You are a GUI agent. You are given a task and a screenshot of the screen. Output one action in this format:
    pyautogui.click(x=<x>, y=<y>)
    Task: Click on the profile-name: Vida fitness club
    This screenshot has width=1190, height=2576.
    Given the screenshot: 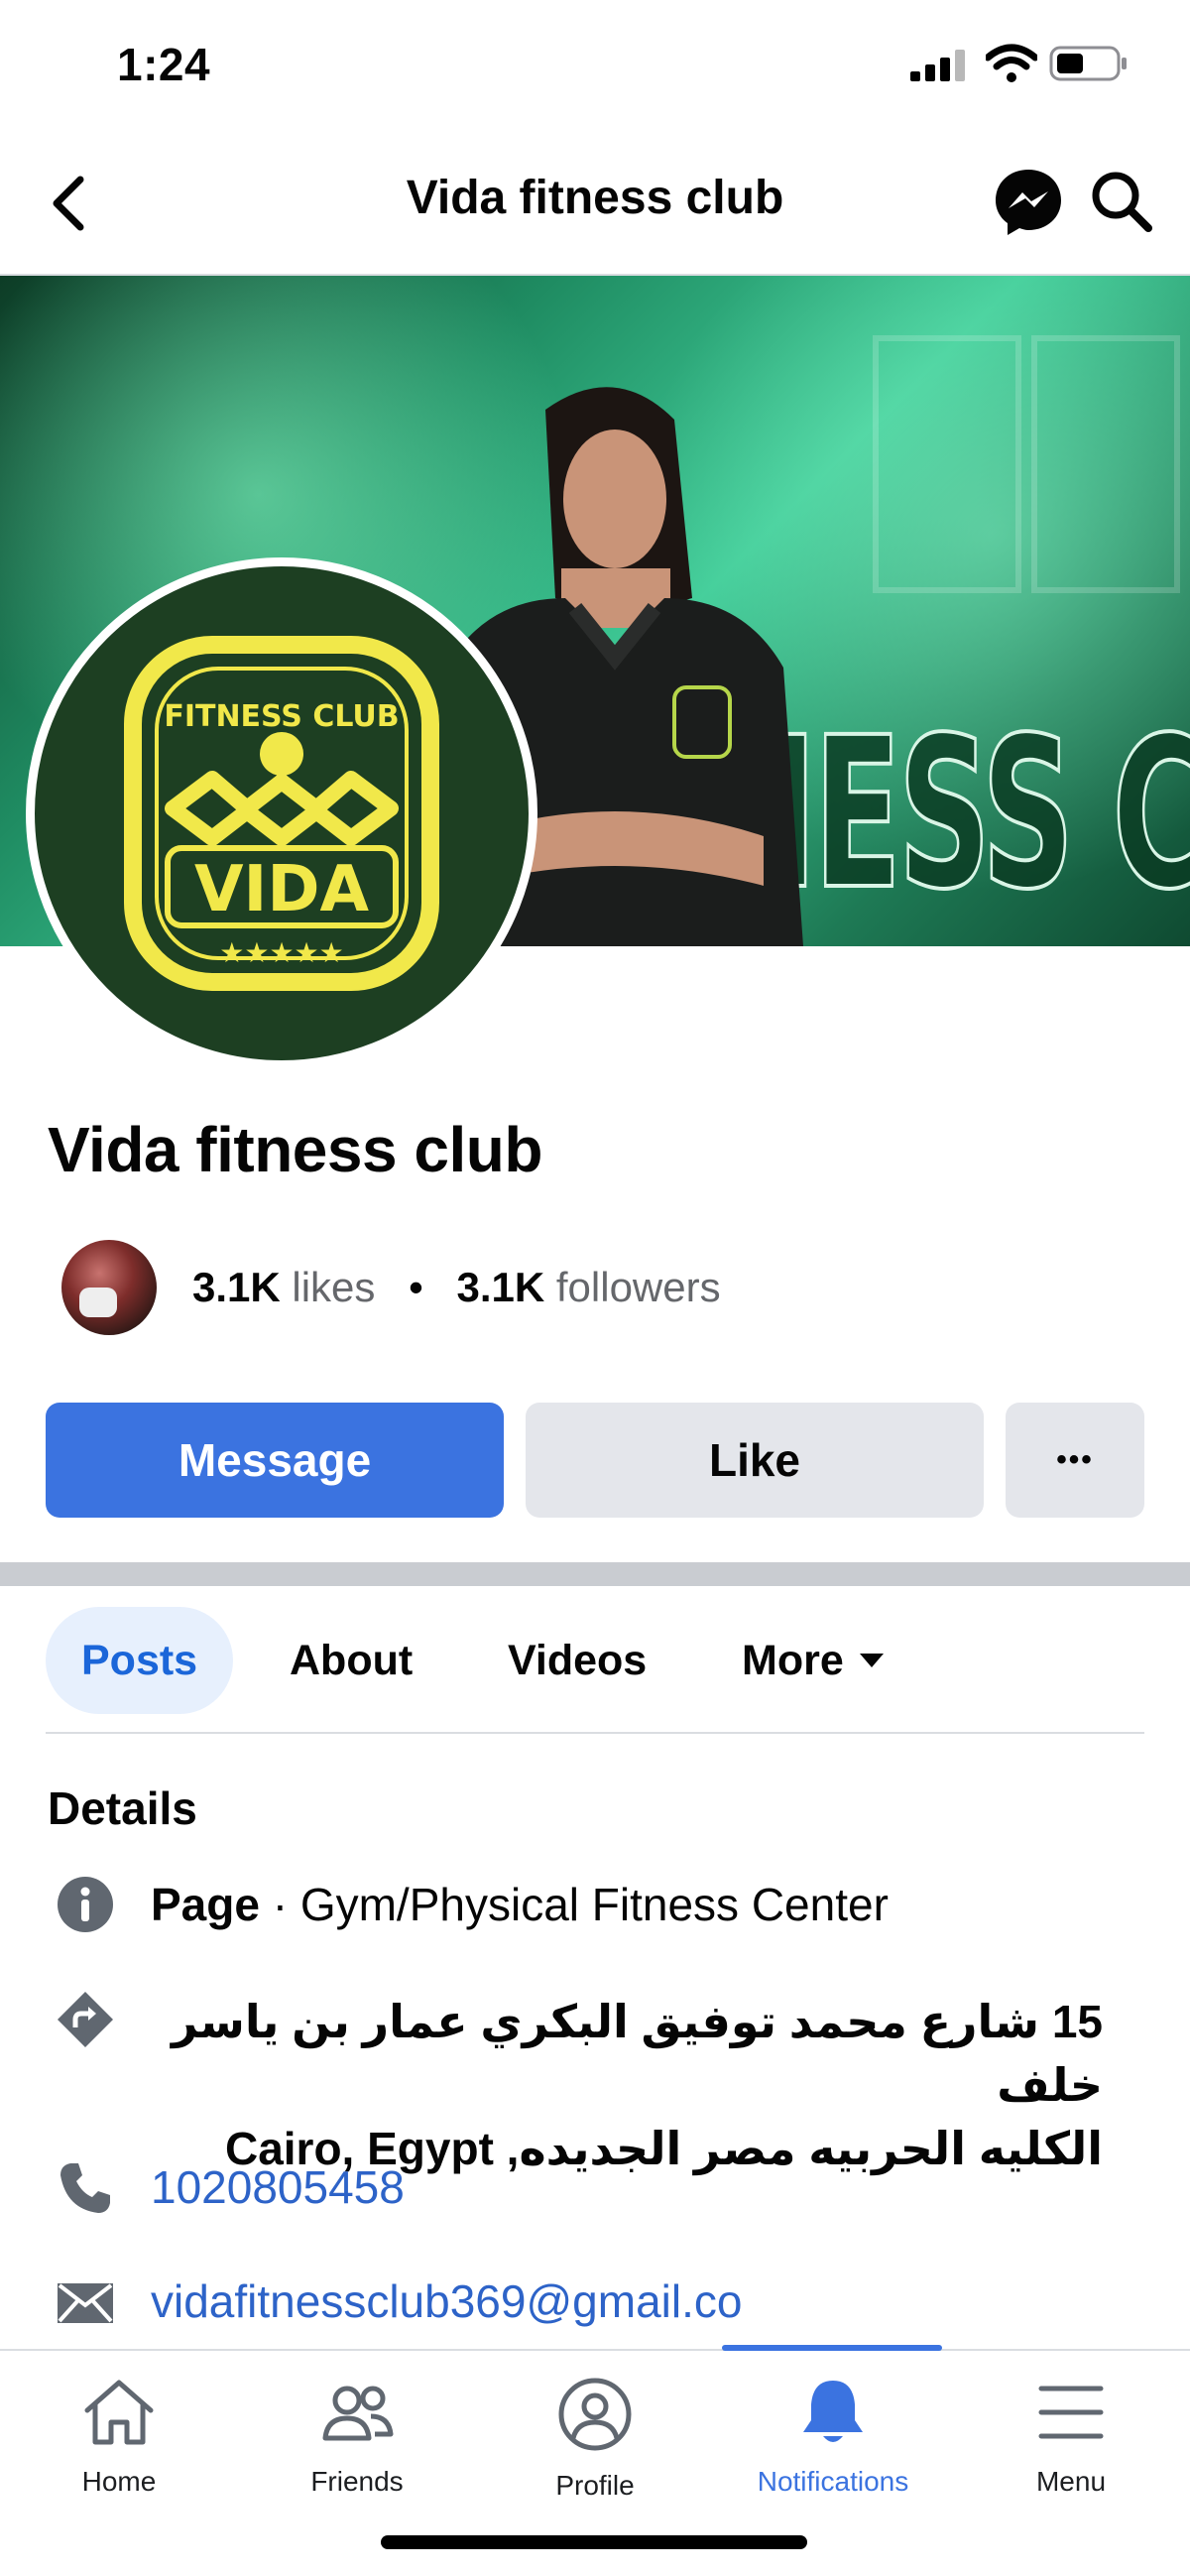 What is the action you would take?
    pyautogui.click(x=295, y=1149)
    